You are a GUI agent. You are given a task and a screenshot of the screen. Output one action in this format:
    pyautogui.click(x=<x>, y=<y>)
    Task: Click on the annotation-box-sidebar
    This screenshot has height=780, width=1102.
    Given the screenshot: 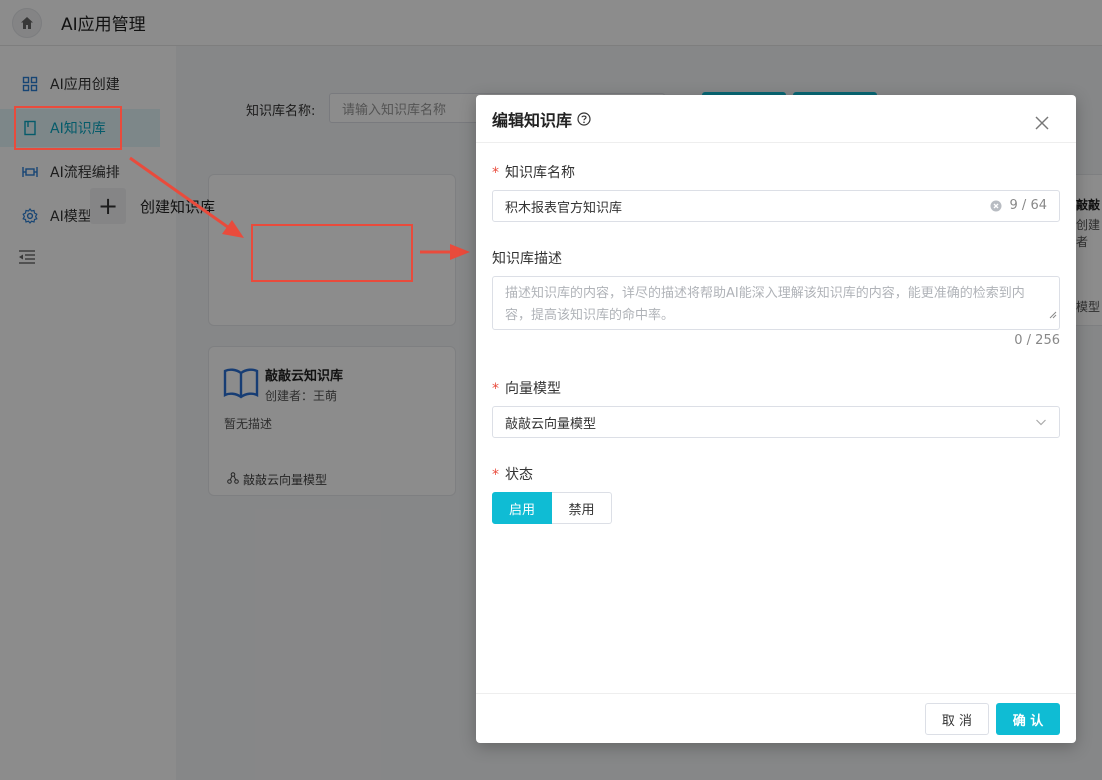 What is the action you would take?
    pyautogui.click(x=68, y=128)
    